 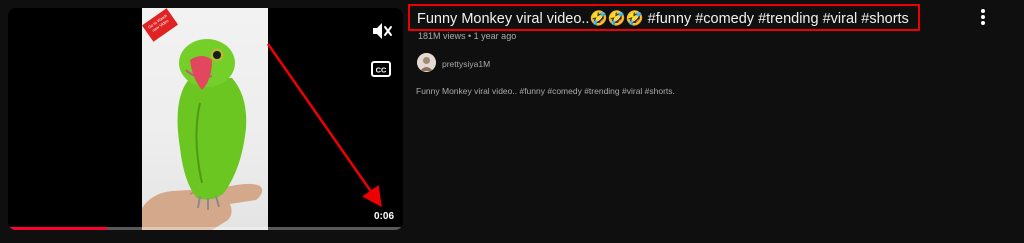 I want to click on video-thumbnail: Go to Watch new Video, so click(x=205, y=119).